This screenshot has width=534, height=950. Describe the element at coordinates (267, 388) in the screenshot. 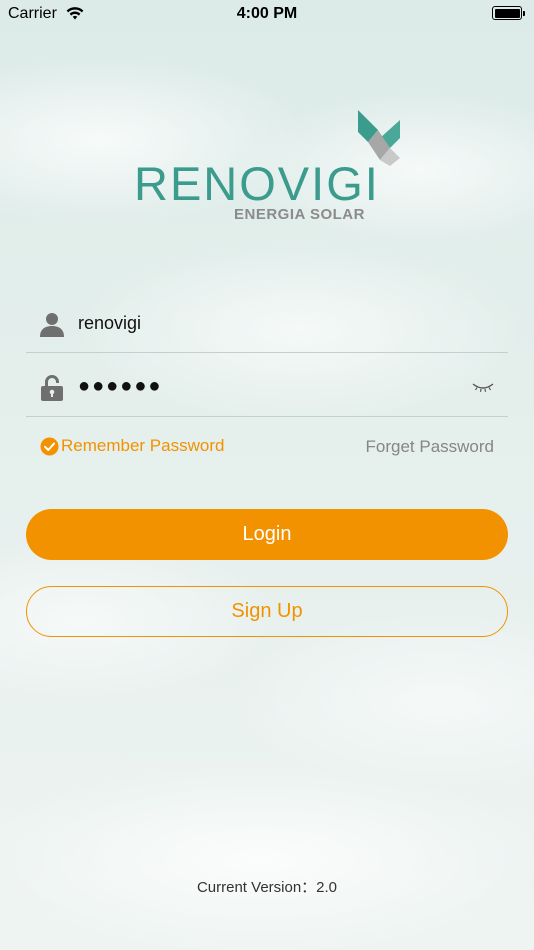

I see `password-field: ●●●●●●` at that location.